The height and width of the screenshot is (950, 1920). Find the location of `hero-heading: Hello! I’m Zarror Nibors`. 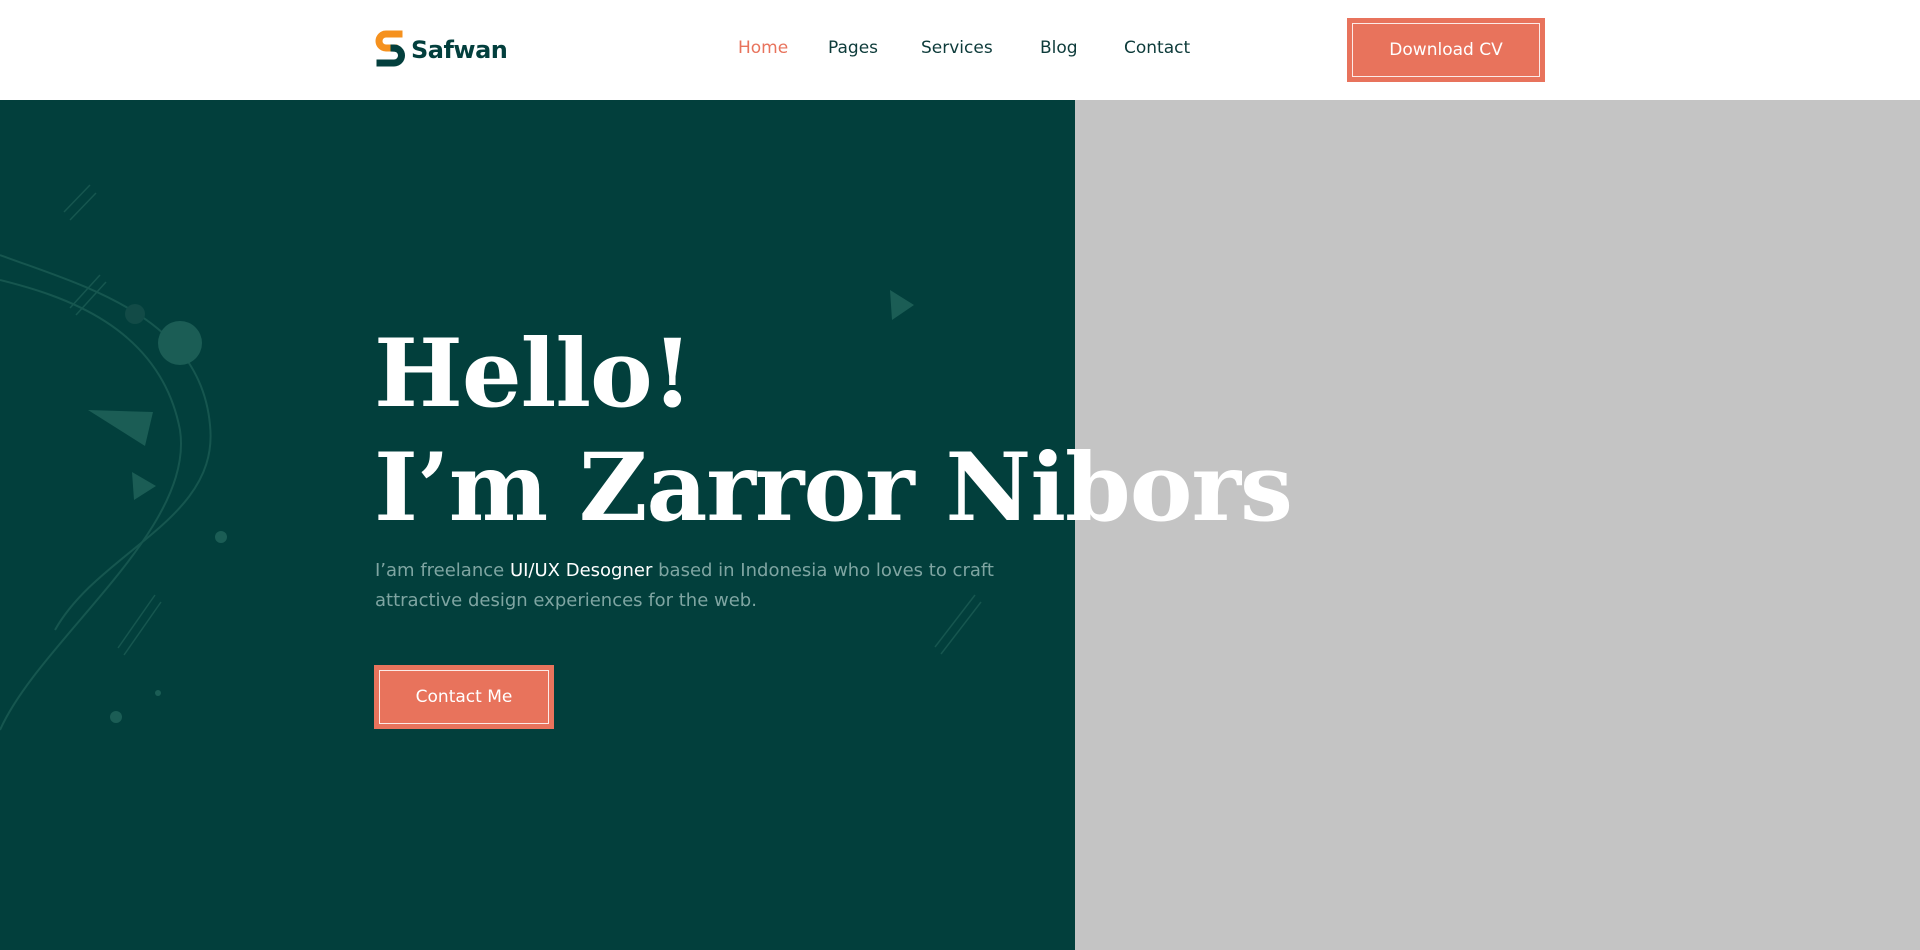

hero-heading: Hello! I’m Zarror Nibors is located at coordinates (833, 431).